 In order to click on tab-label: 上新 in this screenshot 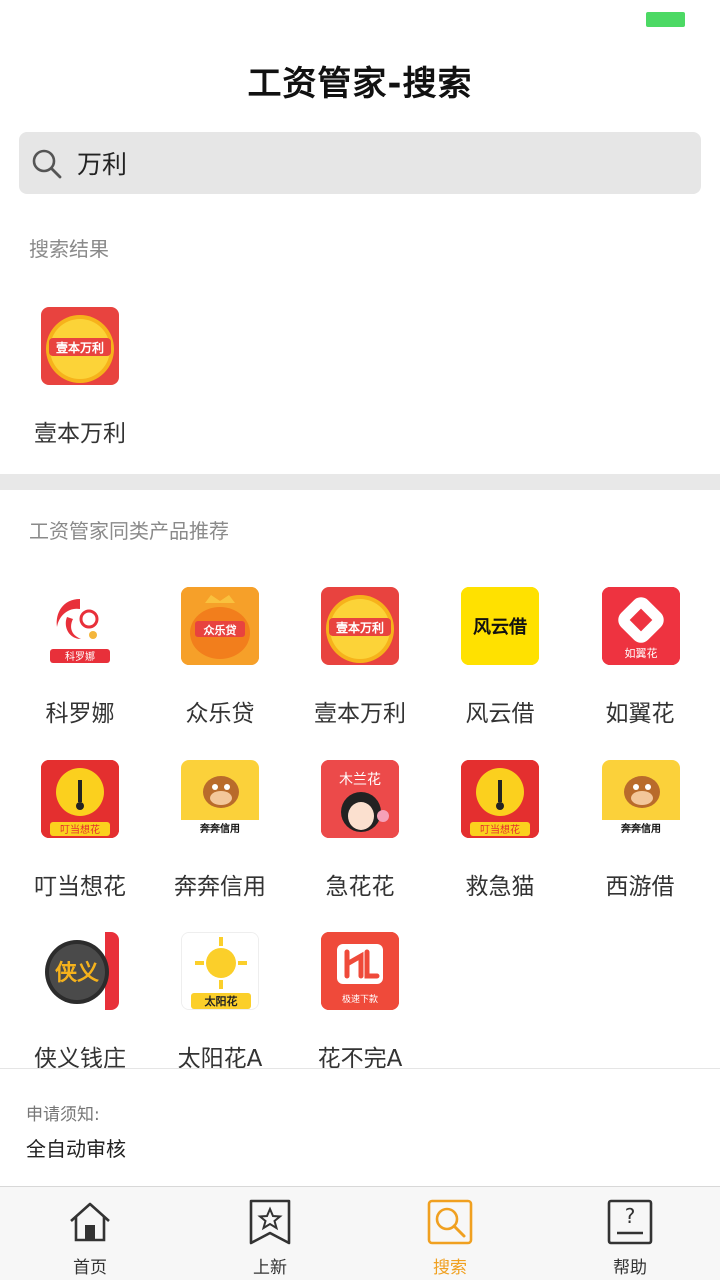, I will do `click(270, 1268)`.